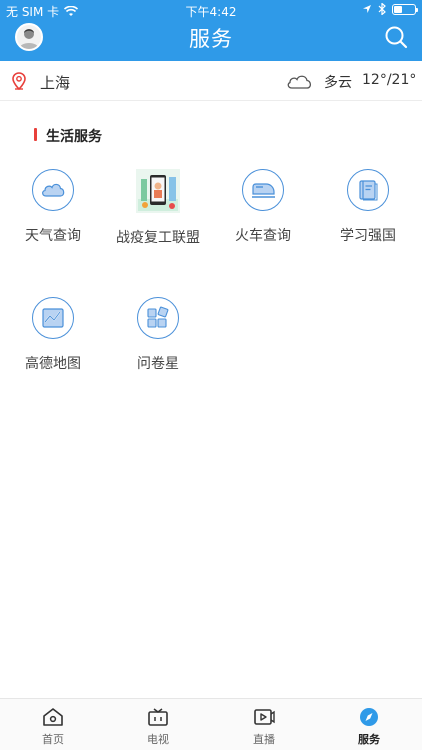 The height and width of the screenshot is (750, 422). Describe the element at coordinates (211, 724) in the screenshot. I see `tab-bar: 首页 电视 直播 服务` at that location.